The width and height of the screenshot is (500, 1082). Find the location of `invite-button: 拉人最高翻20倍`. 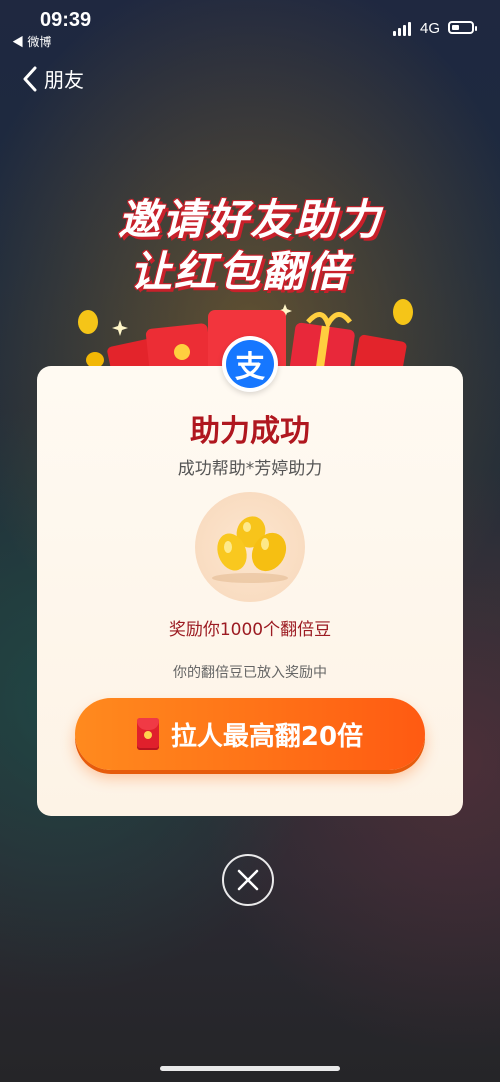

invite-button: 拉人最高翻20倍 is located at coordinates (250, 734).